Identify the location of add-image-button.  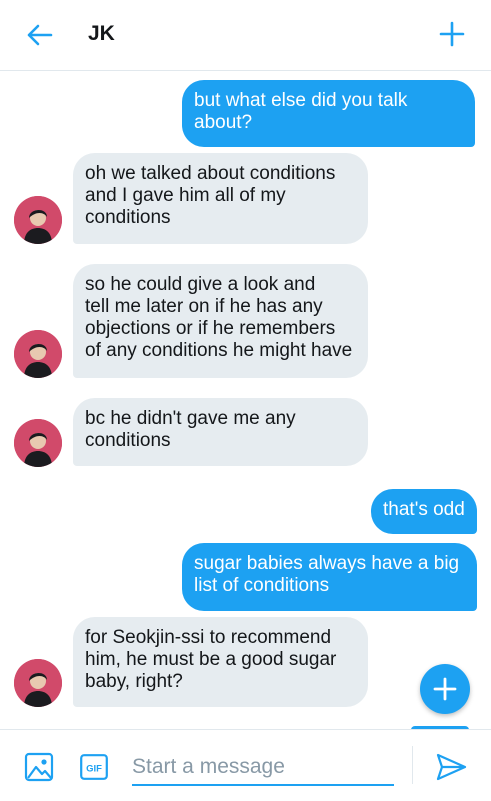
(39, 767).